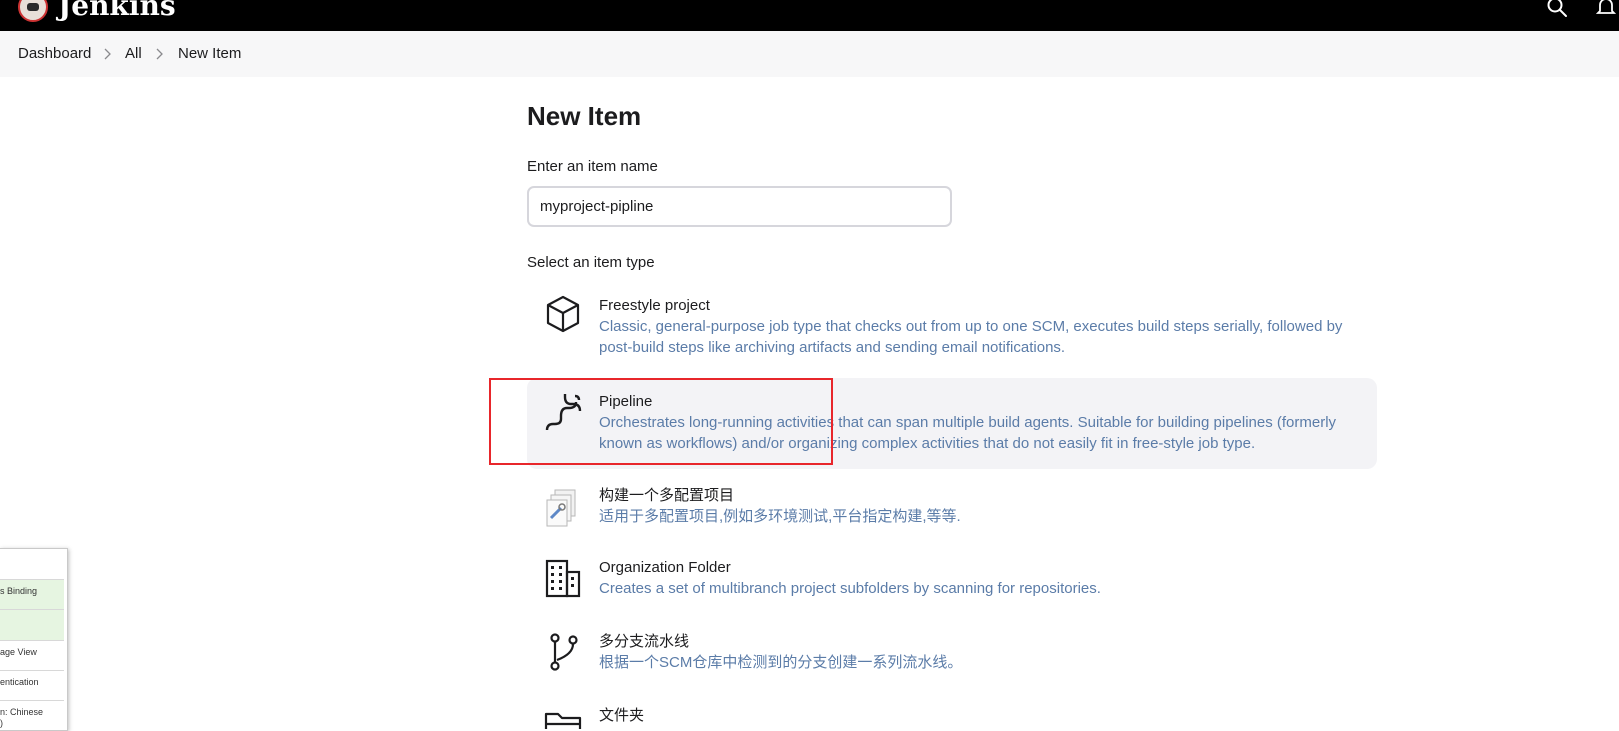 Image resolution: width=1619 pixels, height=731 pixels. What do you see at coordinates (739, 206) in the screenshot?
I see `item-name-input` at bounding box center [739, 206].